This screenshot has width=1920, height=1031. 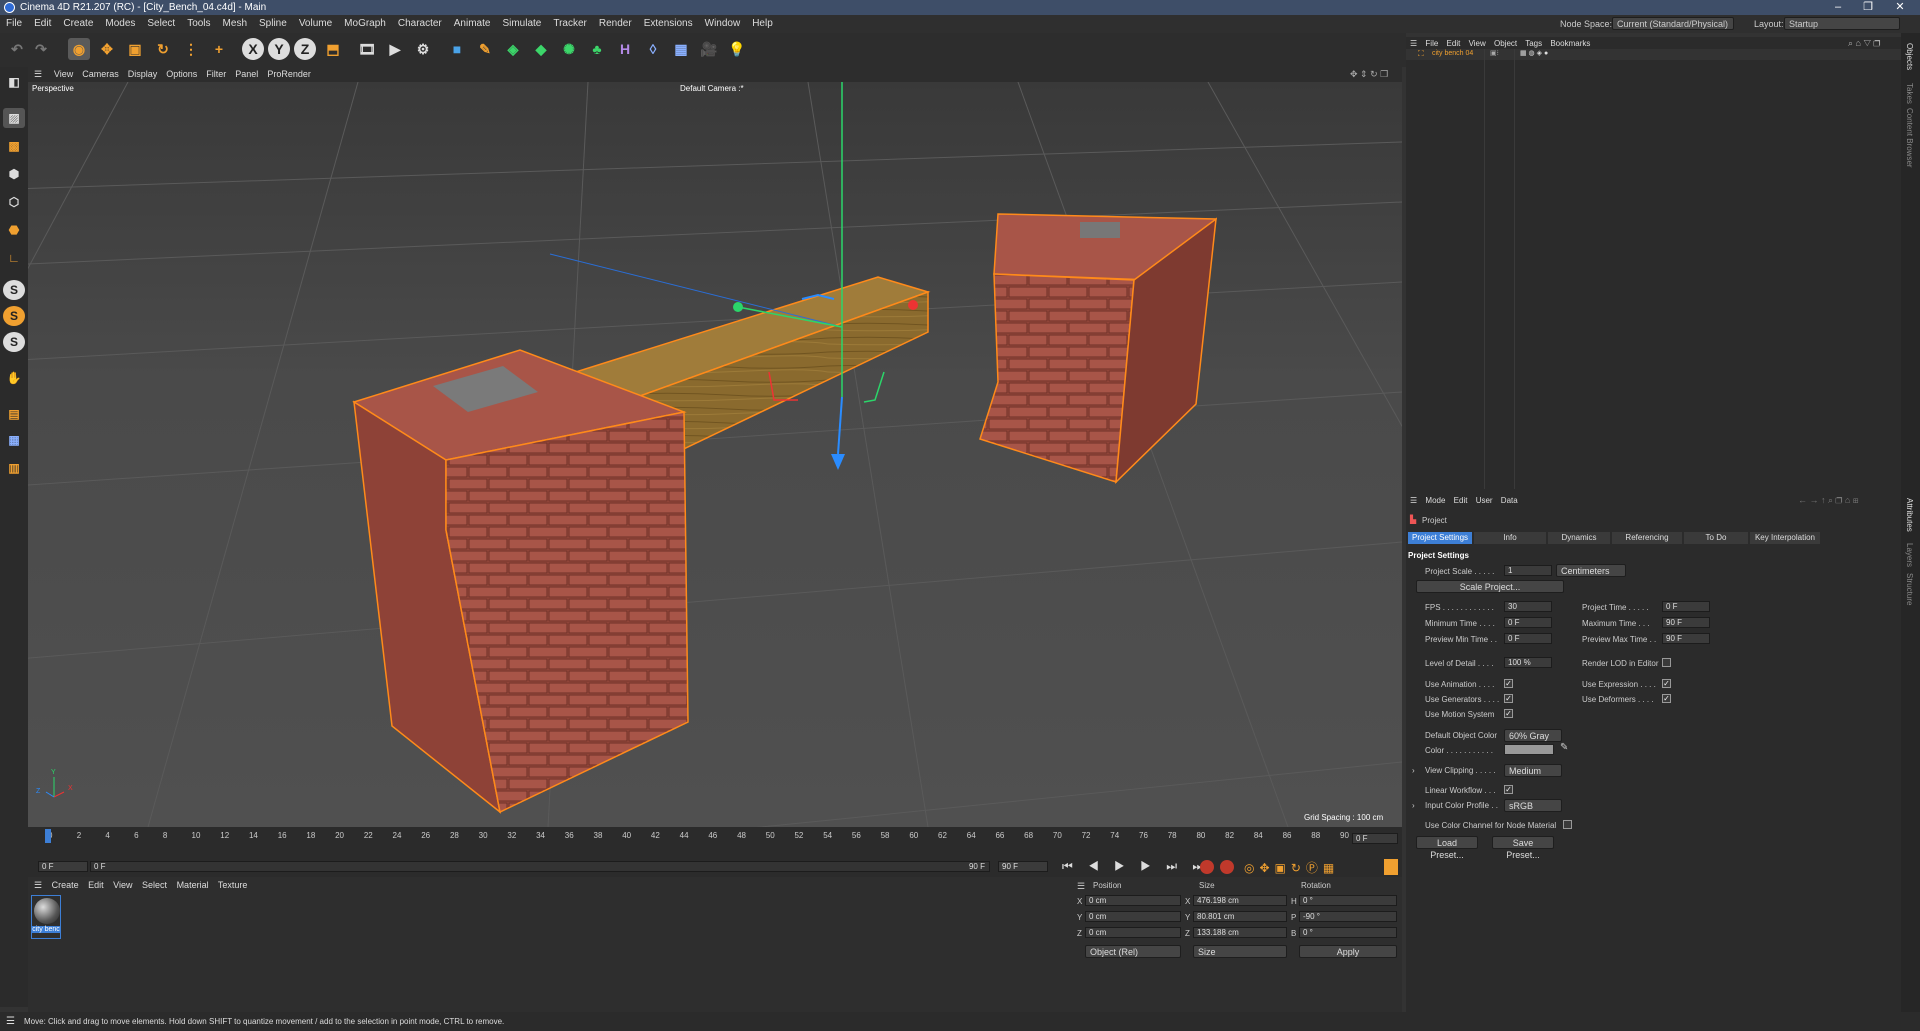 What do you see at coordinates (1842, 23) in the screenshot?
I see `layout-dropdown: Startup` at bounding box center [1842, 23].